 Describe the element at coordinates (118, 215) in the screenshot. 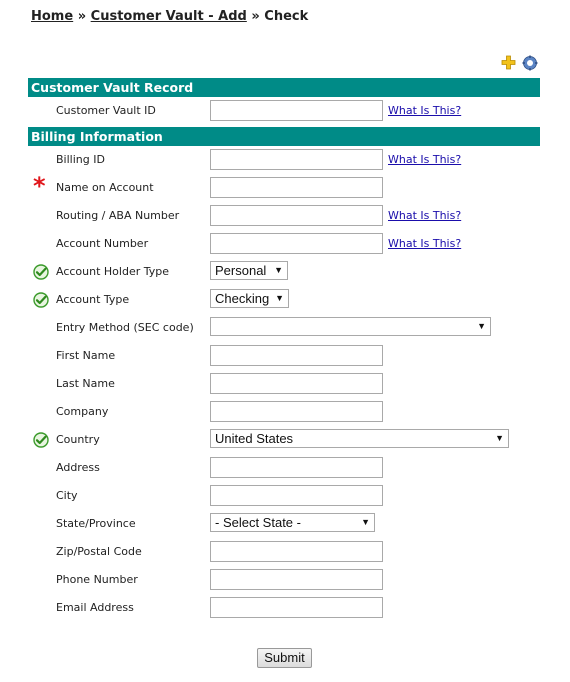

I see `routing-number-label: Routing / ABA Number` at that location.